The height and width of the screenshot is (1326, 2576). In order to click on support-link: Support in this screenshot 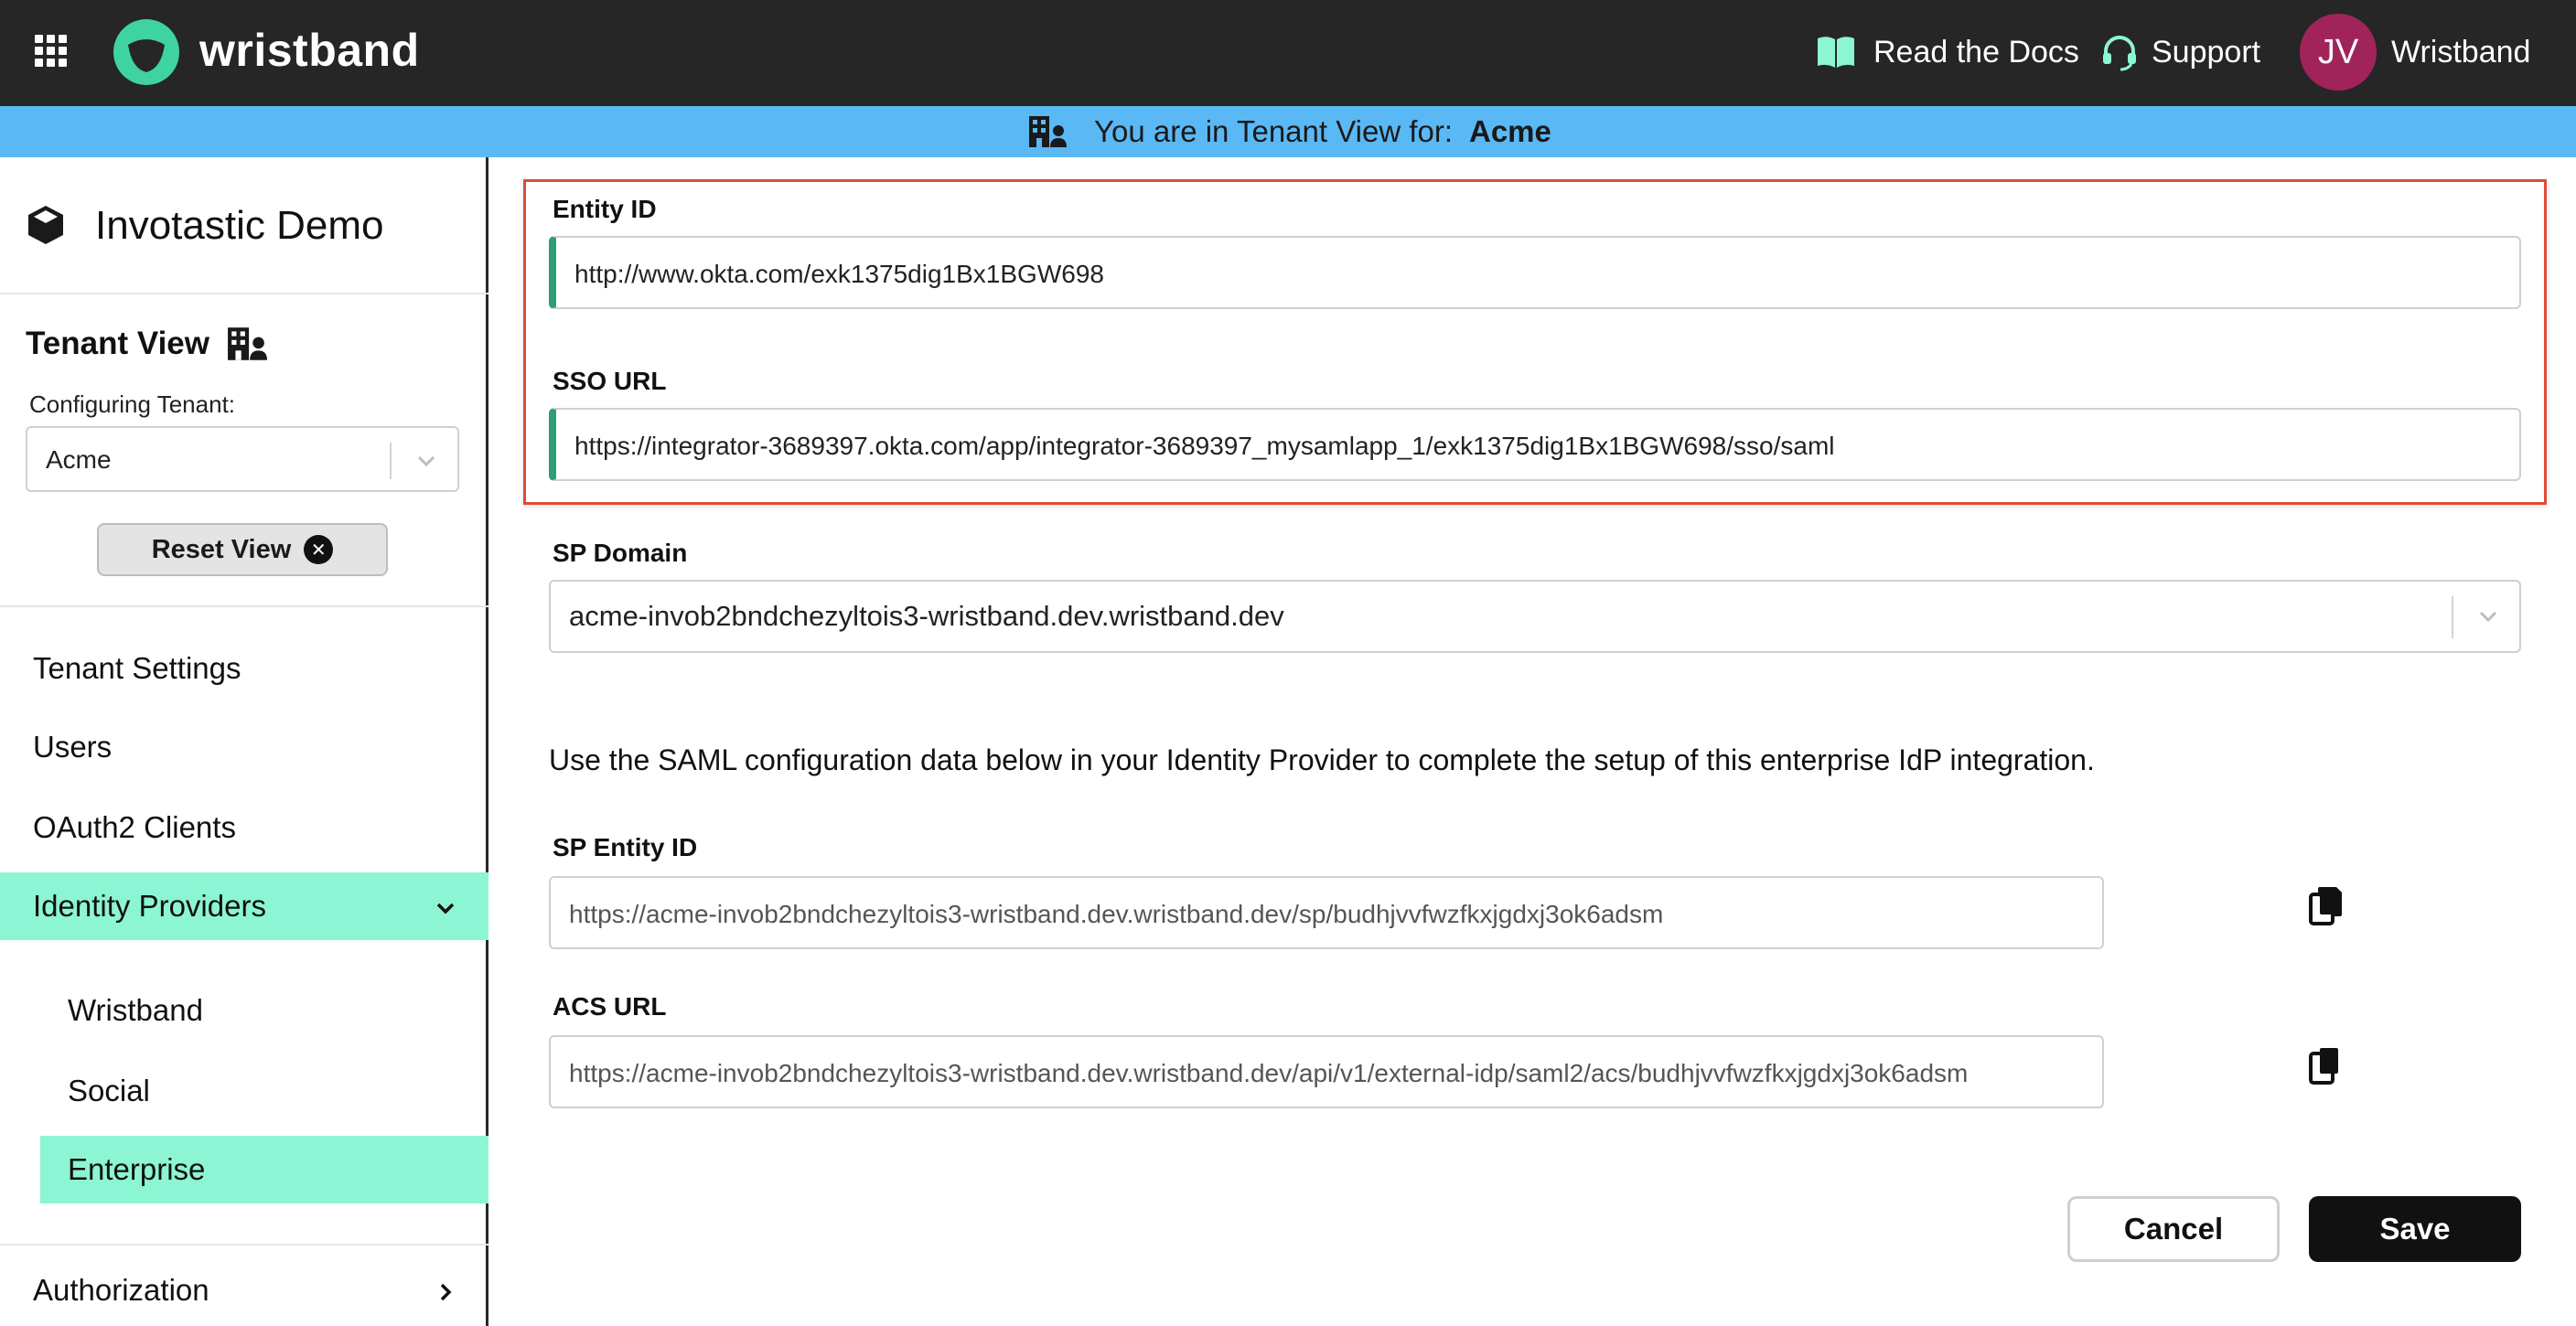, I will do `click(2206, 52)`.